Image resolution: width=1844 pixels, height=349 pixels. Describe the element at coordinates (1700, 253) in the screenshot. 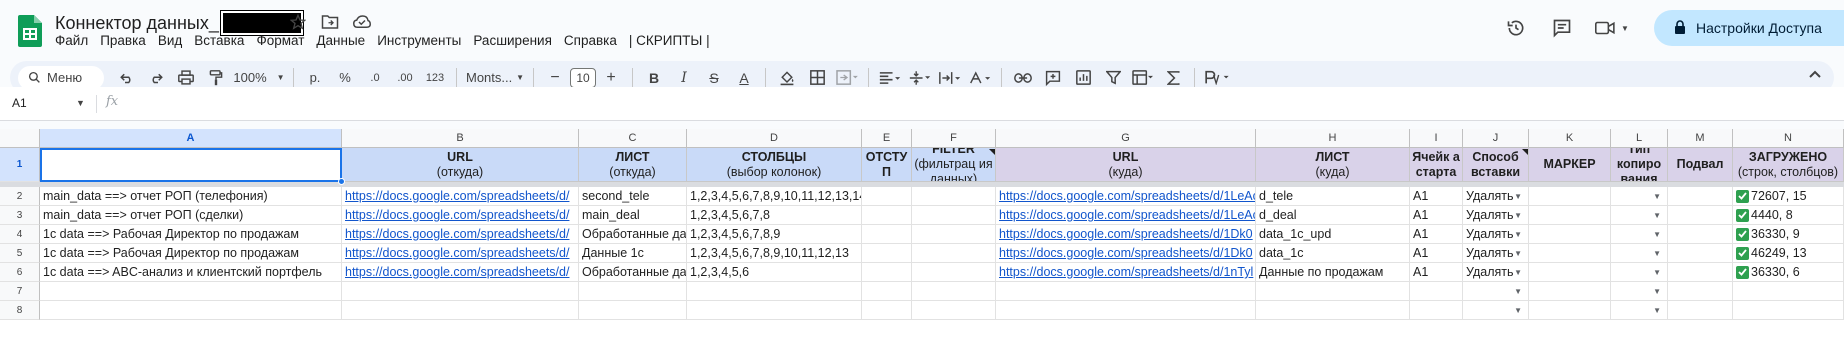

I see `cell-m5` at that location.